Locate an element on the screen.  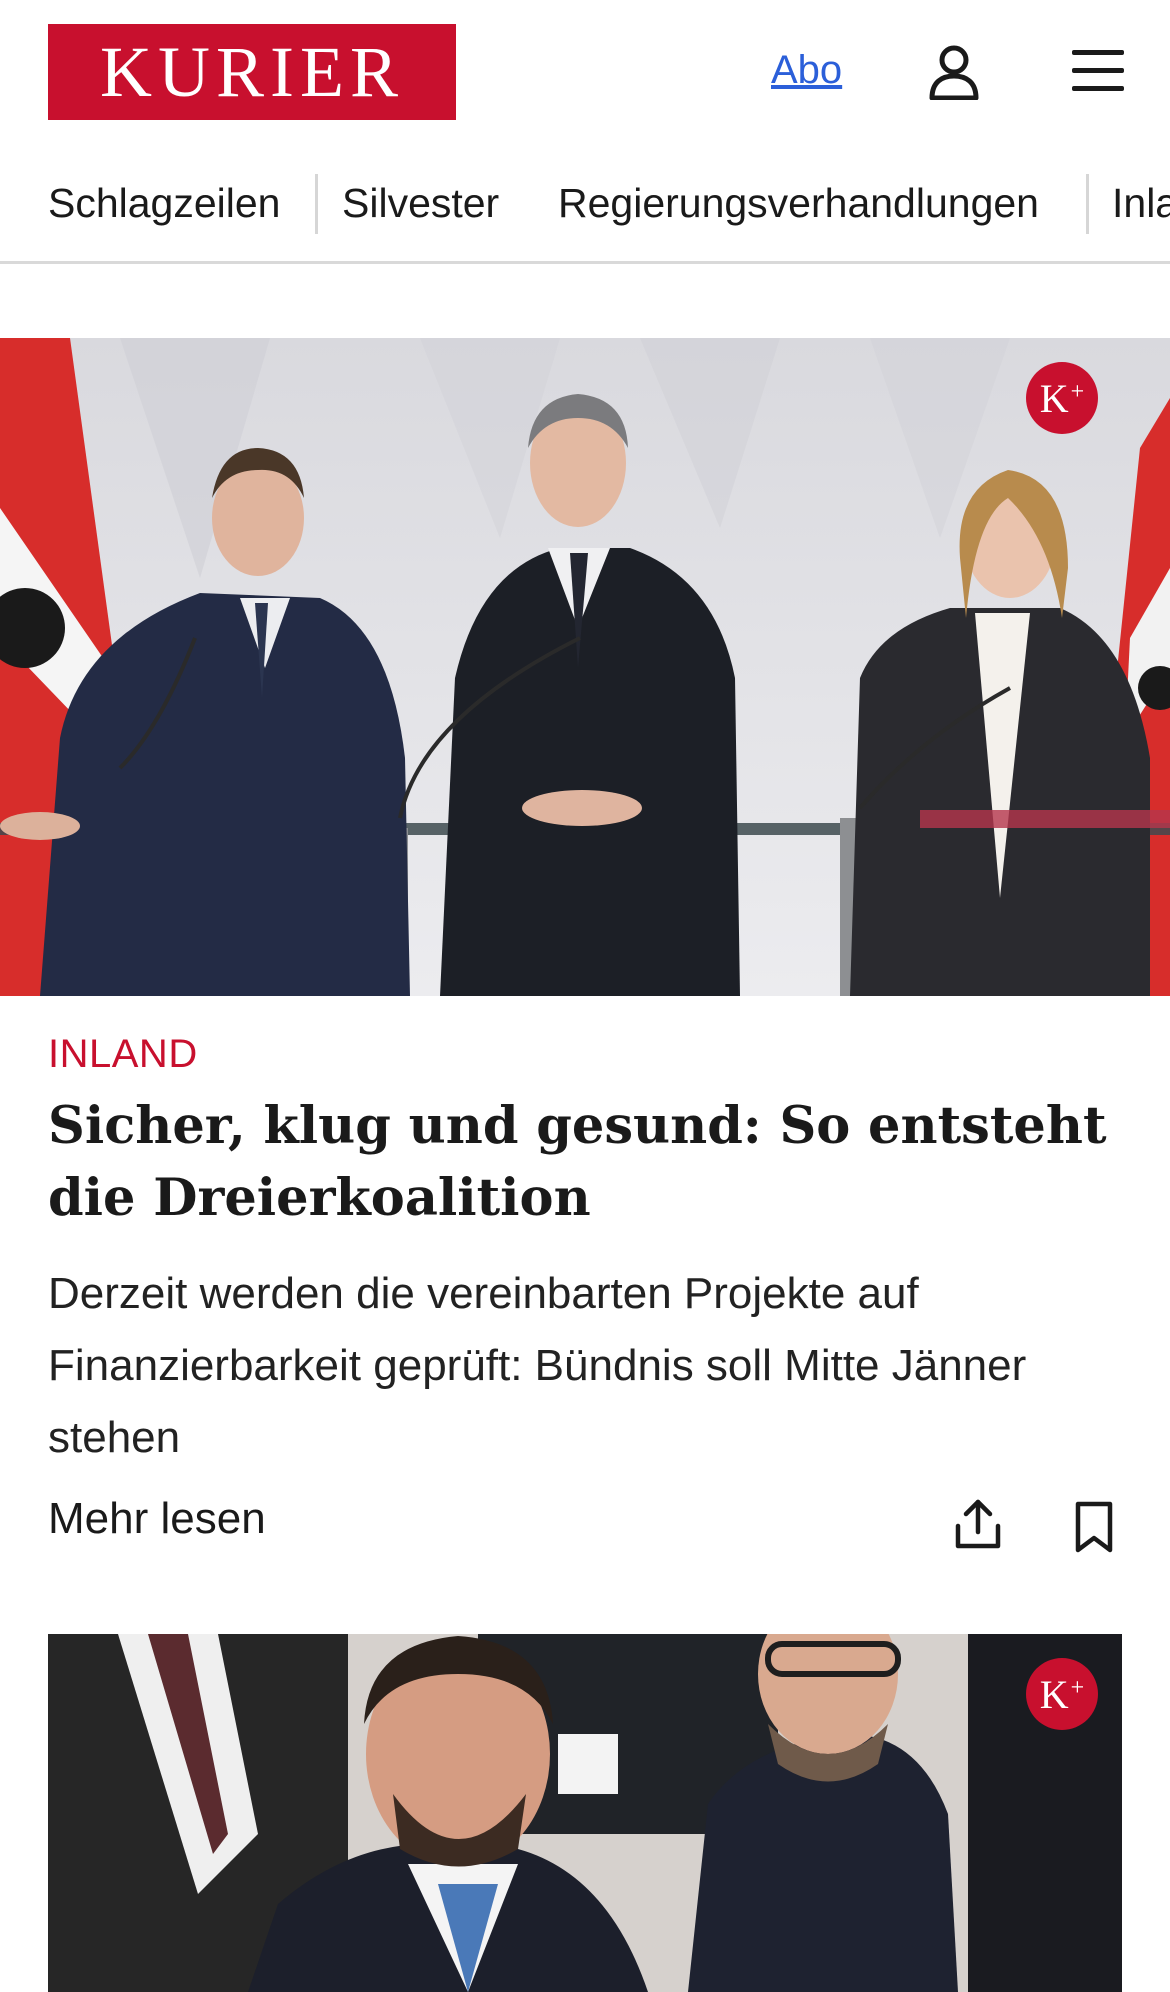
site-header: KURIER Abo is located at coordinates (585, 72).